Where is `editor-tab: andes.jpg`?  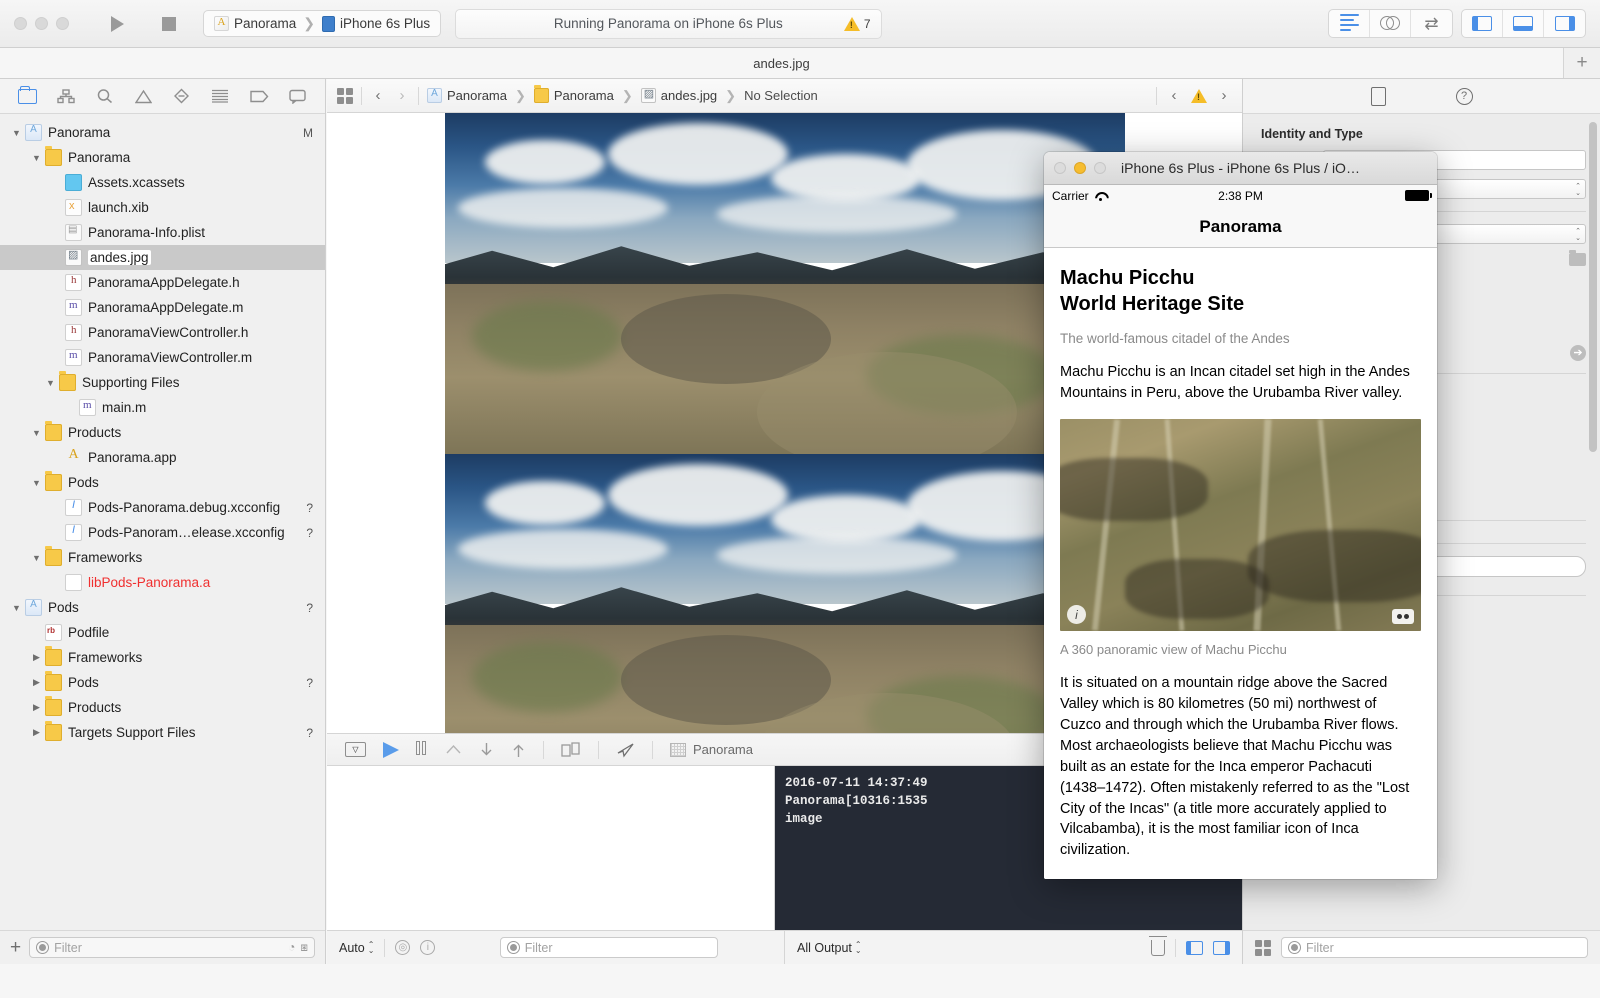 editor-tab: andes.jpg is located at coordinates (782, 63).